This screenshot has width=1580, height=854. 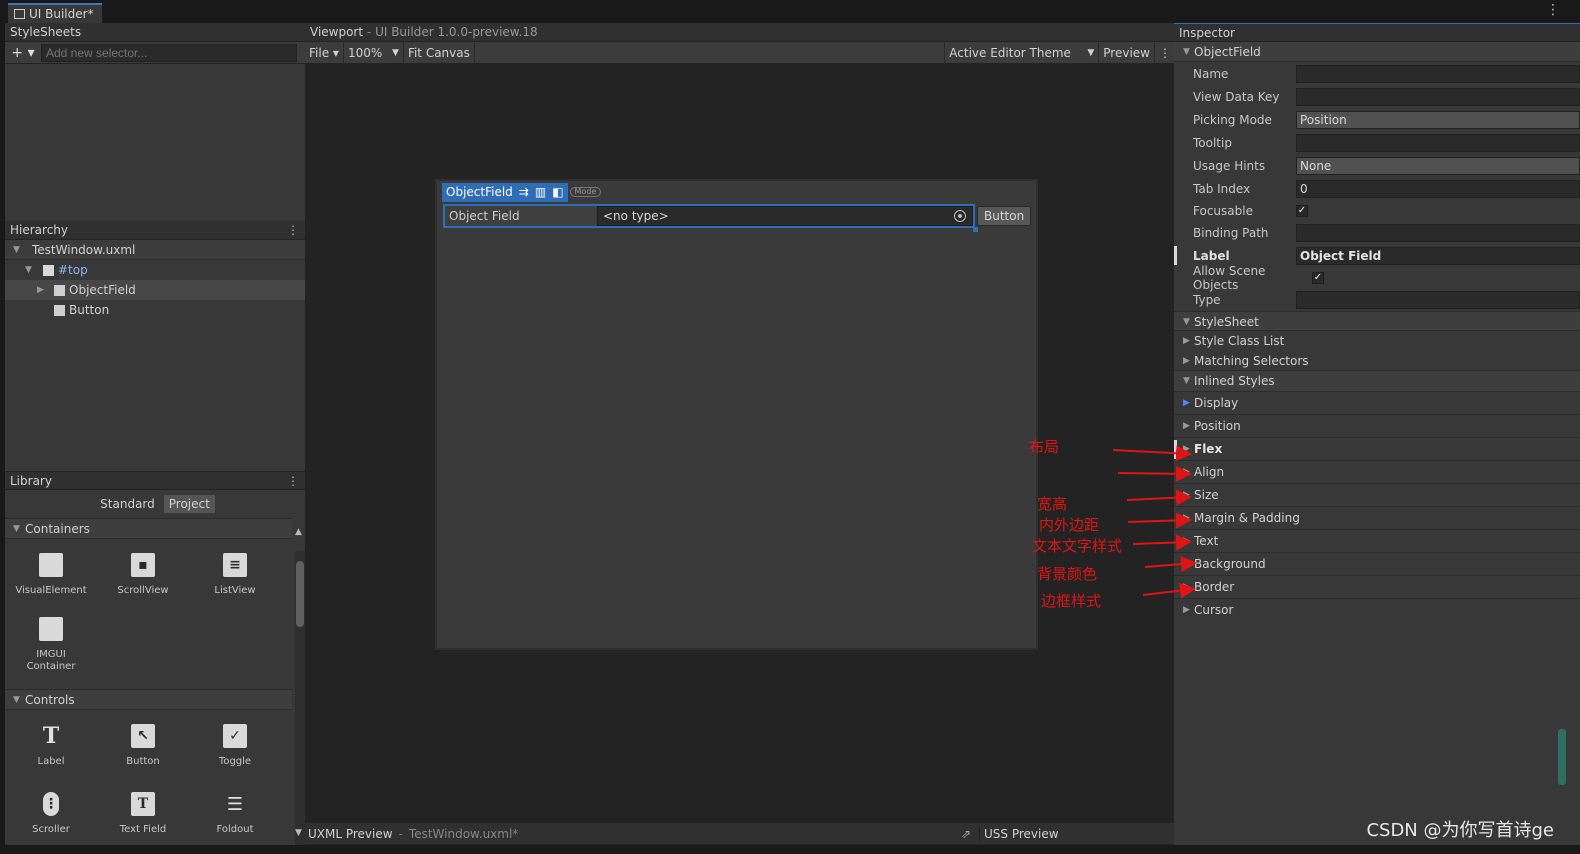 I want to click on watermark: CSDN @为你写首诗ge, so click(x=1460, y=830).